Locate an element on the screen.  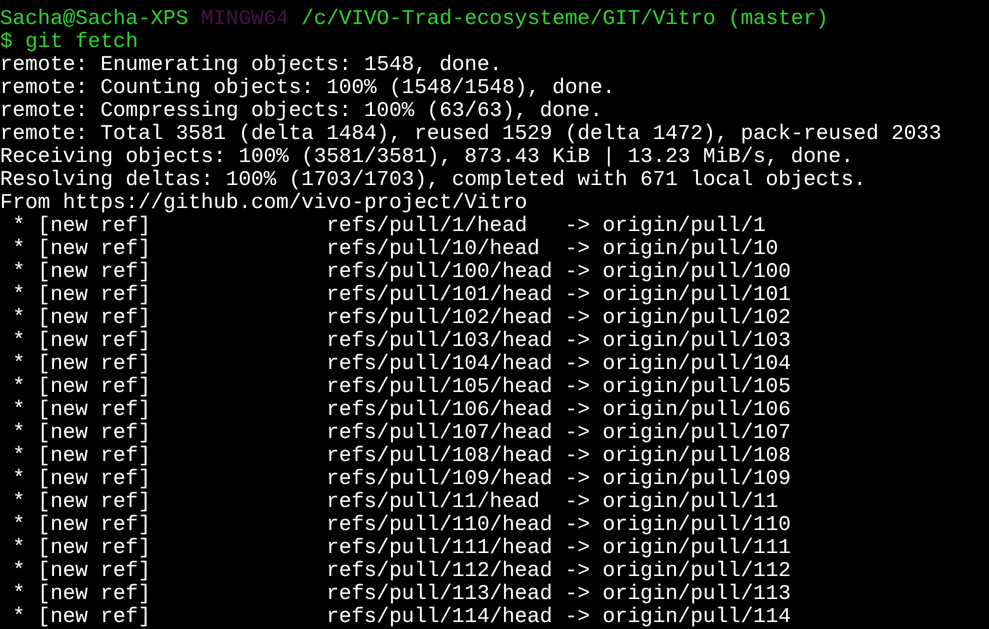
prompt-symbol: $ is located at coordinates (6, 42).